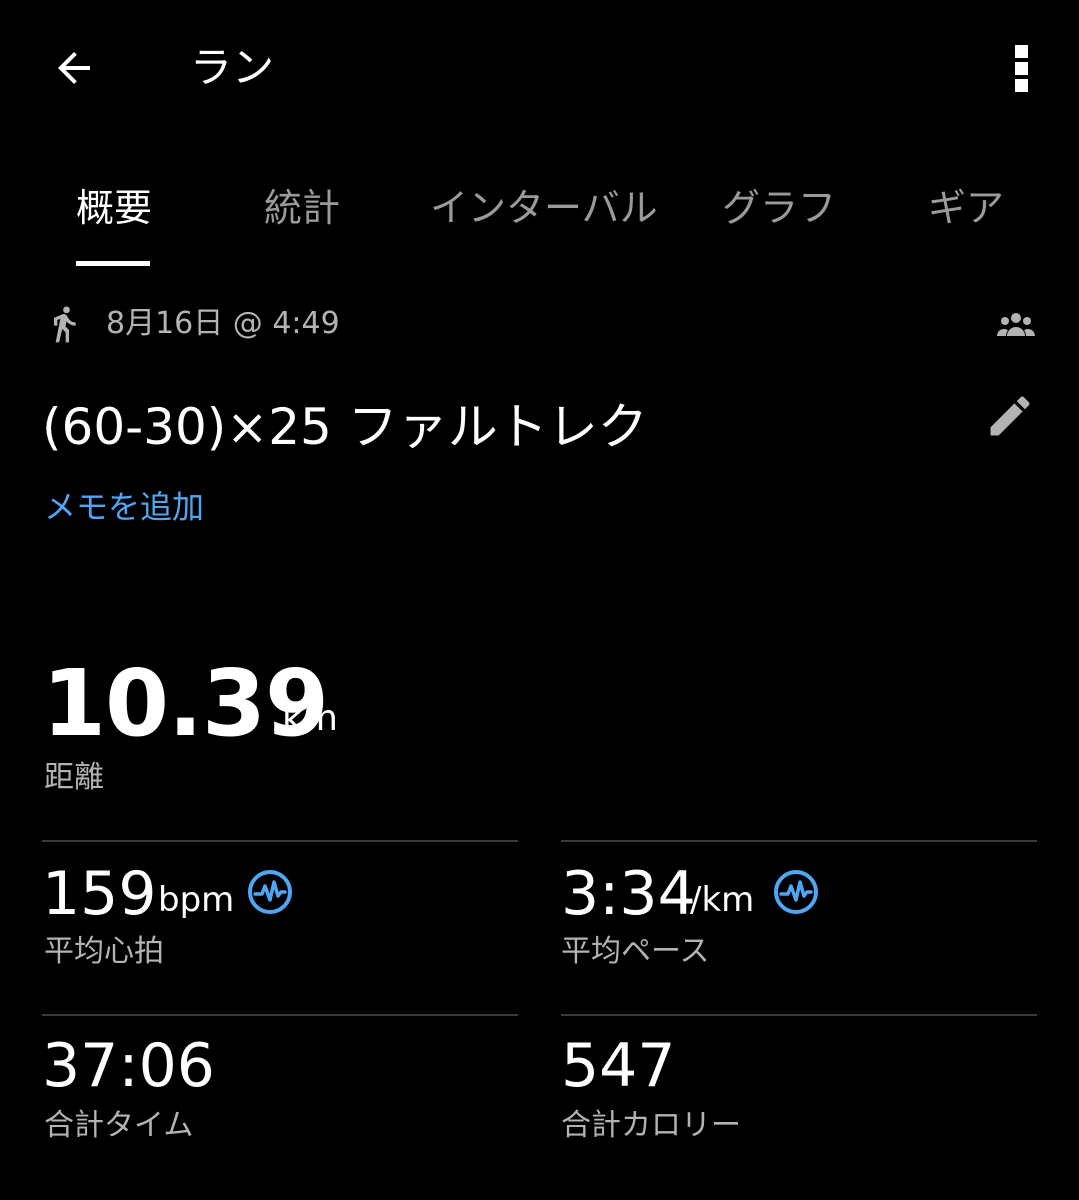  Describe the element at coordinates (196, 900) in the screenshot. I see `avg-heart-rate-unit: bpm` at that location.